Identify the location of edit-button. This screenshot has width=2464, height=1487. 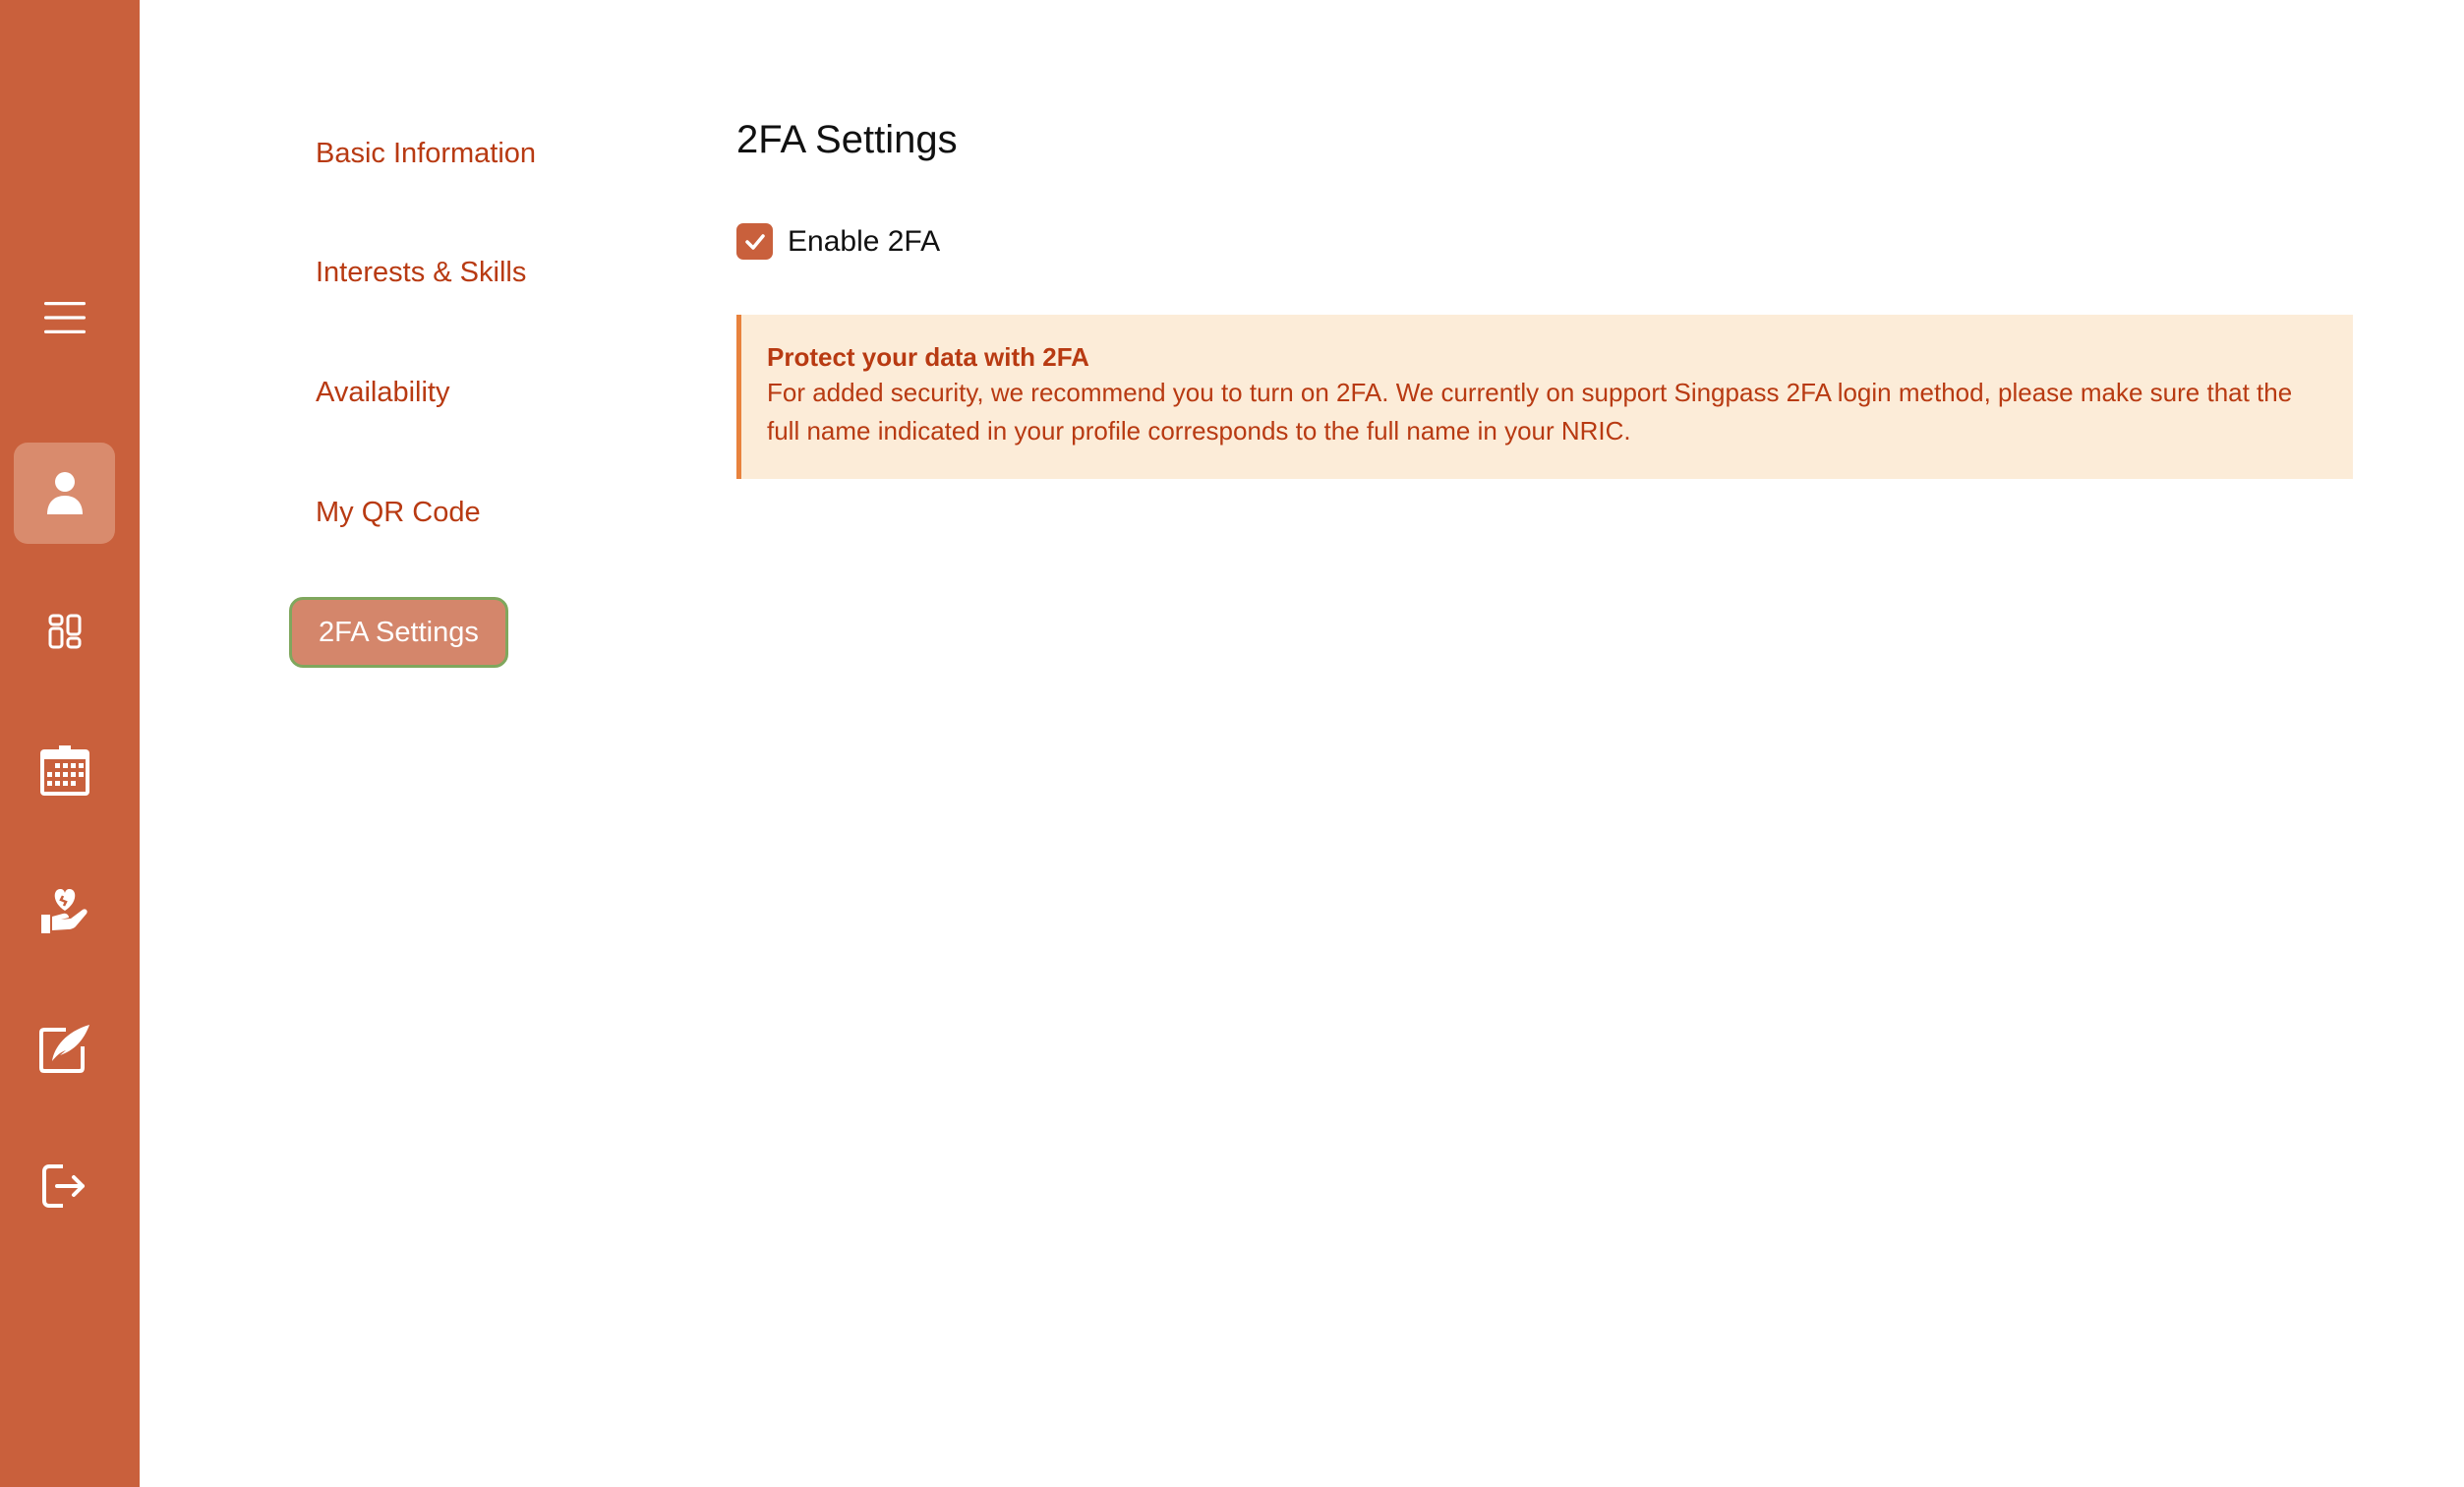
(64, 1048).